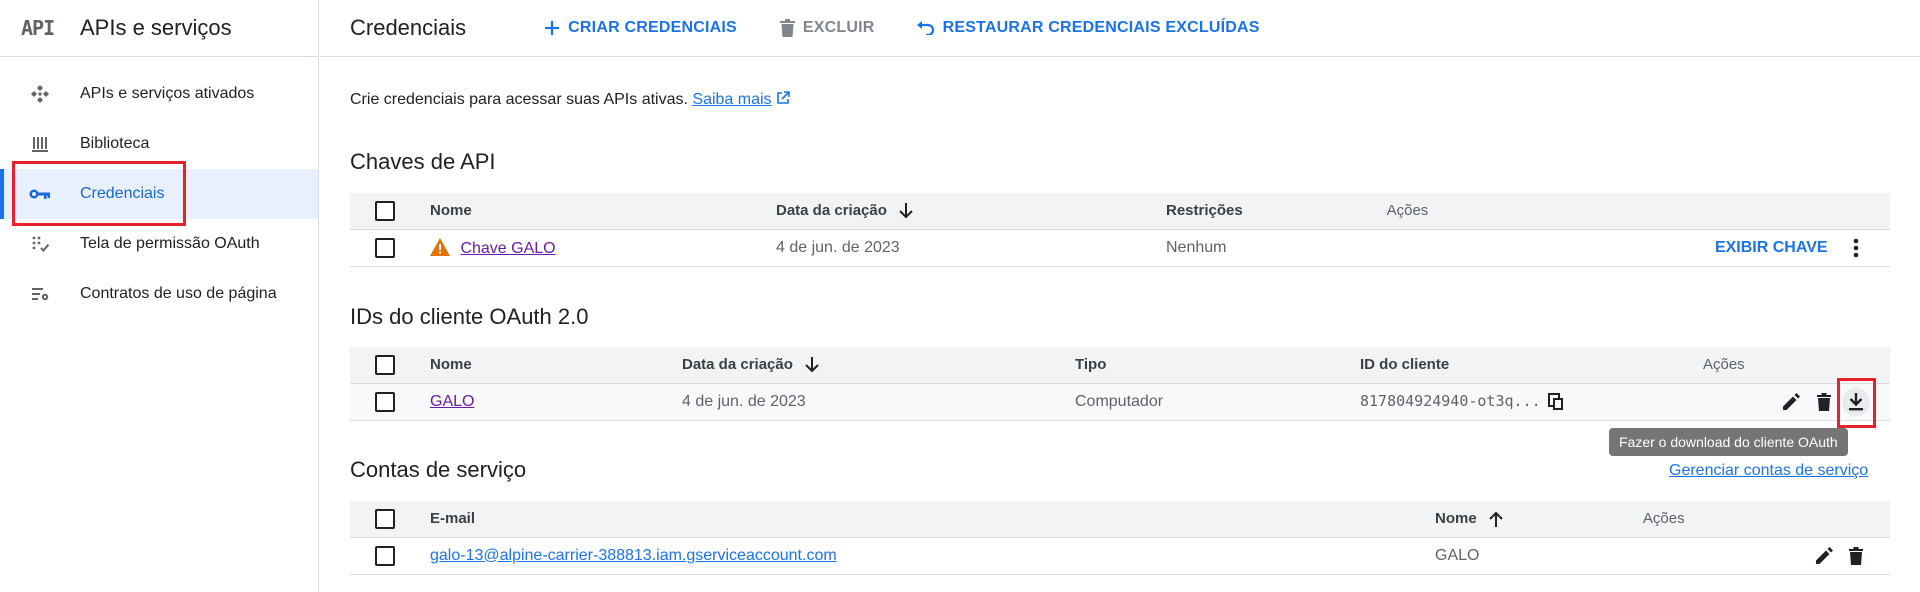 Image resolution: width=1920 pixels, height=592 pixels. I want to click on copy-icon, so click(1556, 401).